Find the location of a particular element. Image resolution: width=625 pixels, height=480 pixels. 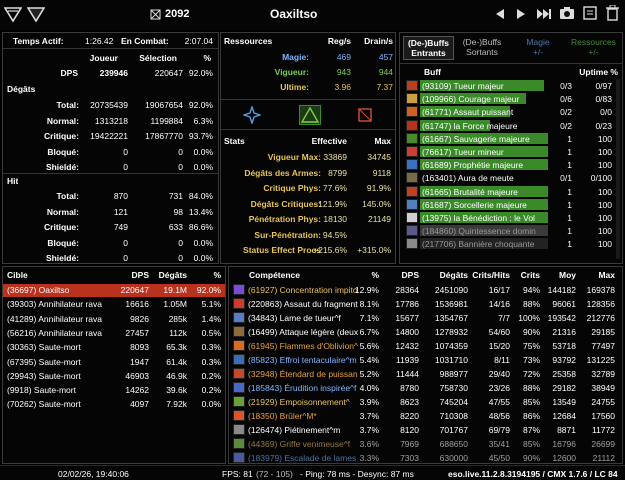

skill-pct: 8.1% is located at coordinates (369, 304).